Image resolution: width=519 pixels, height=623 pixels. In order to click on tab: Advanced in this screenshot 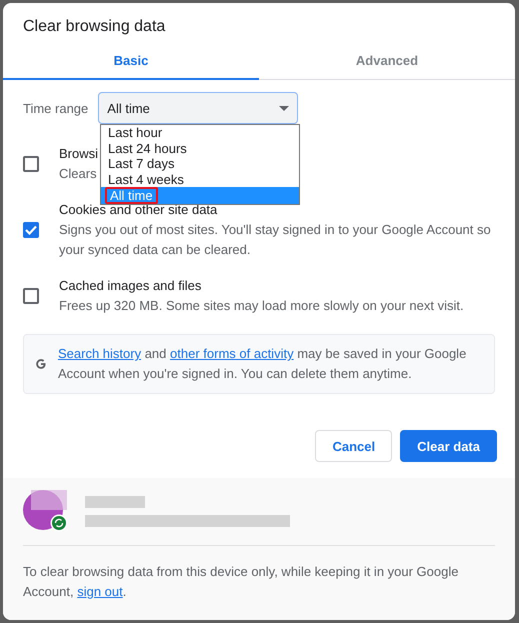, I will do `click(387, 62)`.